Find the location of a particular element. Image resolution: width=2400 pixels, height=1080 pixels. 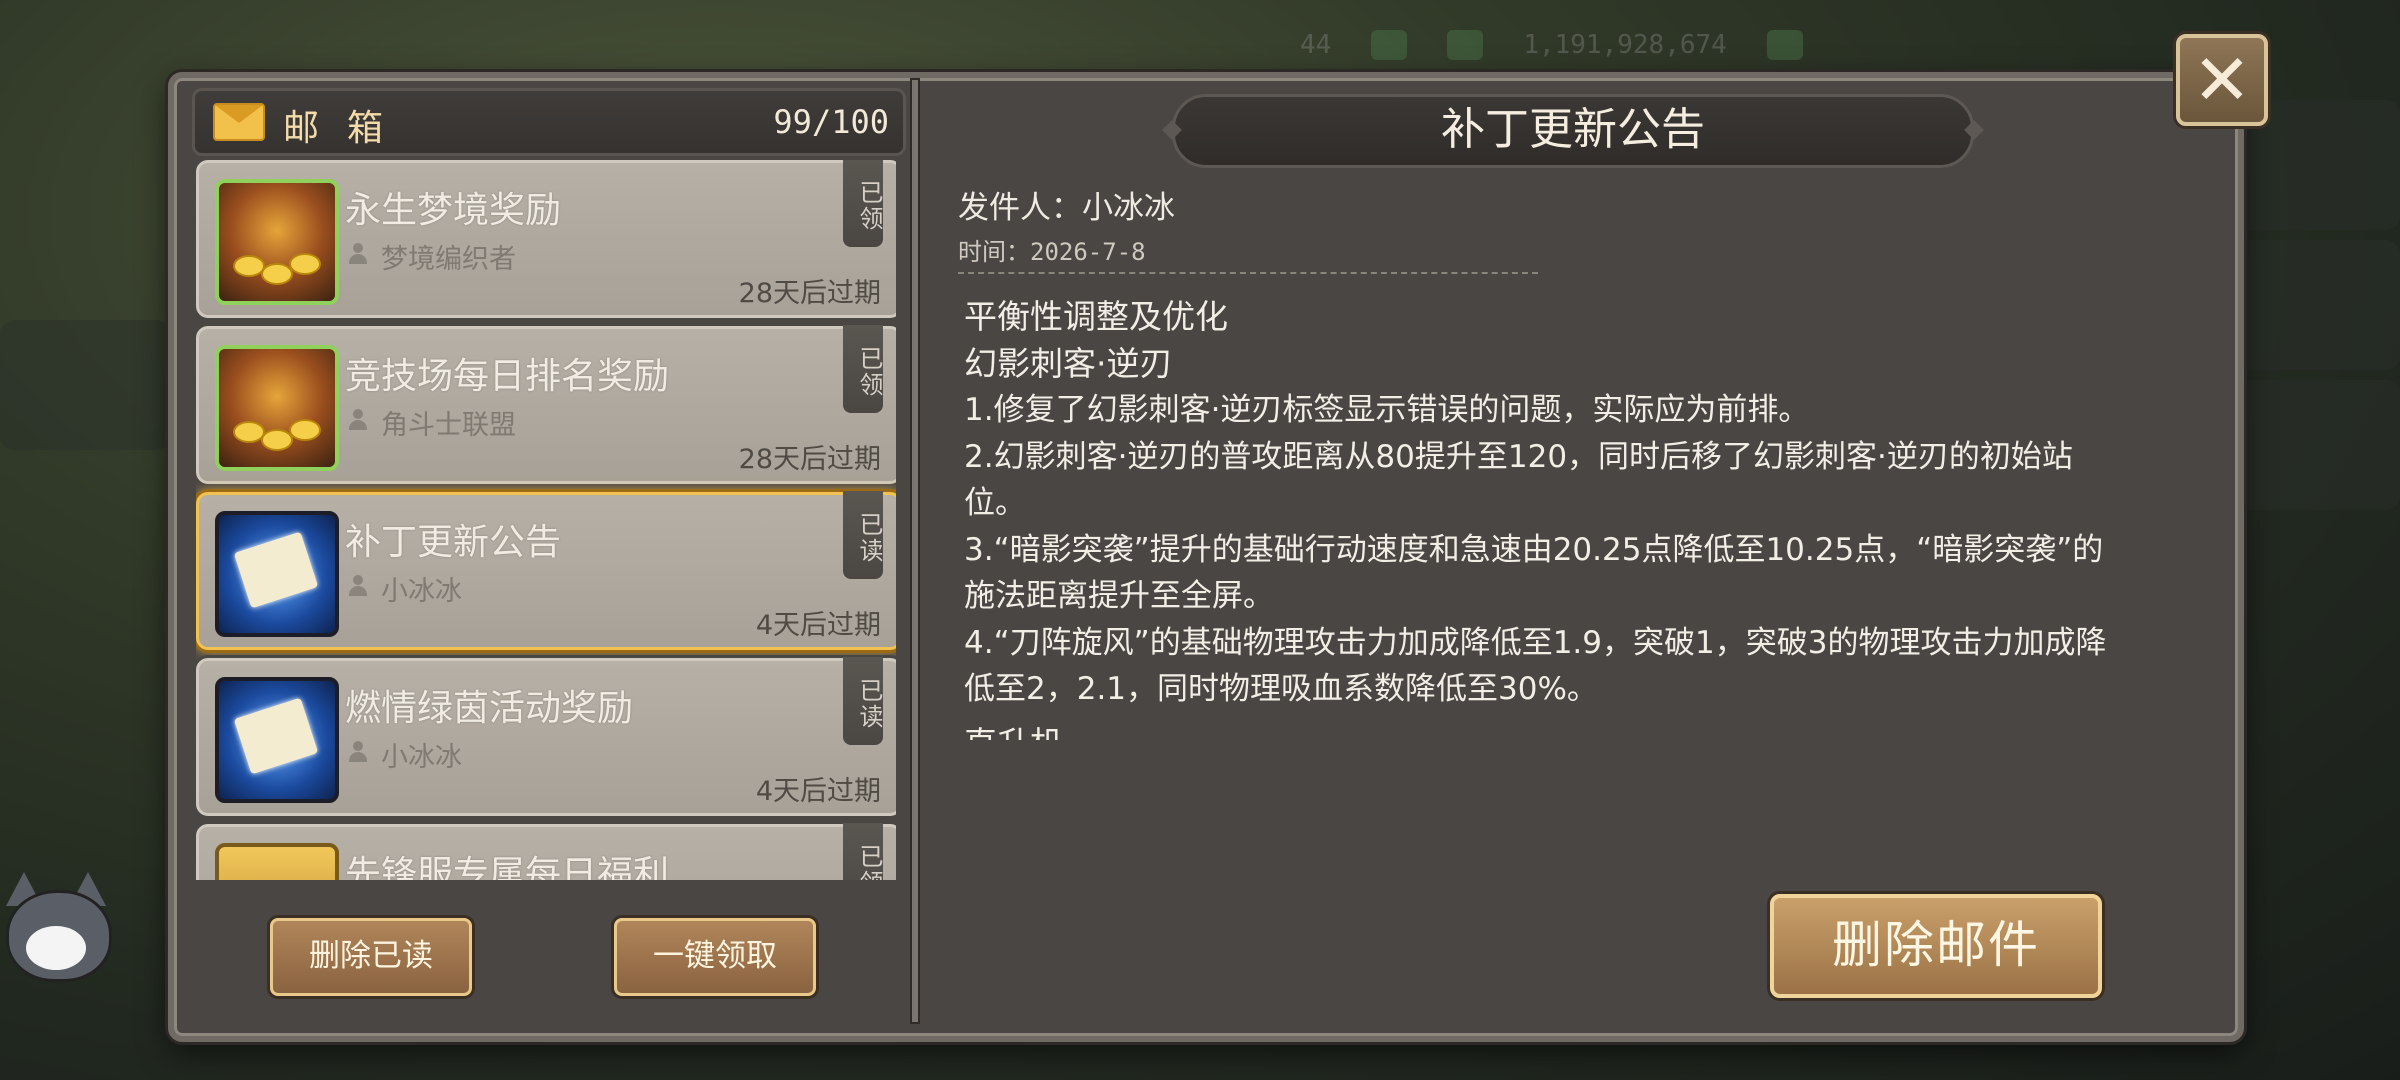

mail-body-line: 平衡性调整及优化 is located at coordinates (1096, 316).